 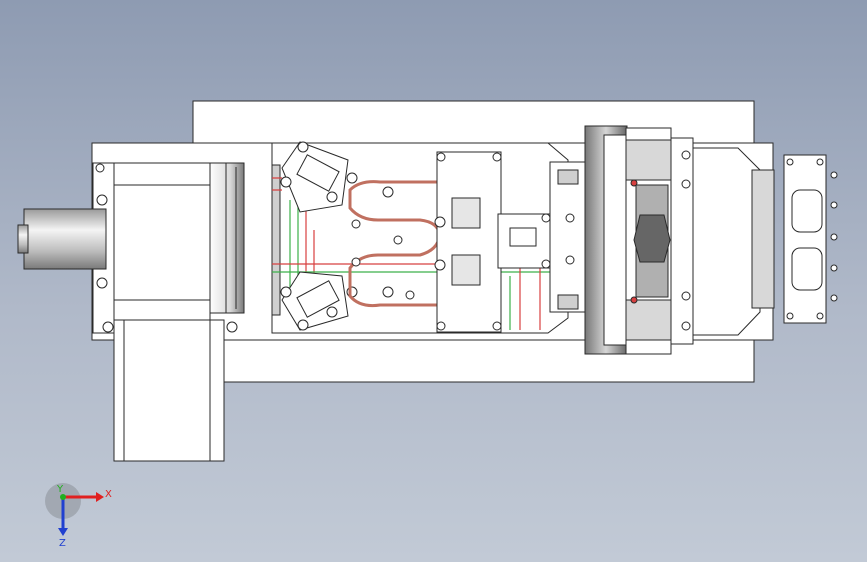 I want to click on rotary-clamp-assembly, so click(x=679, y=240).